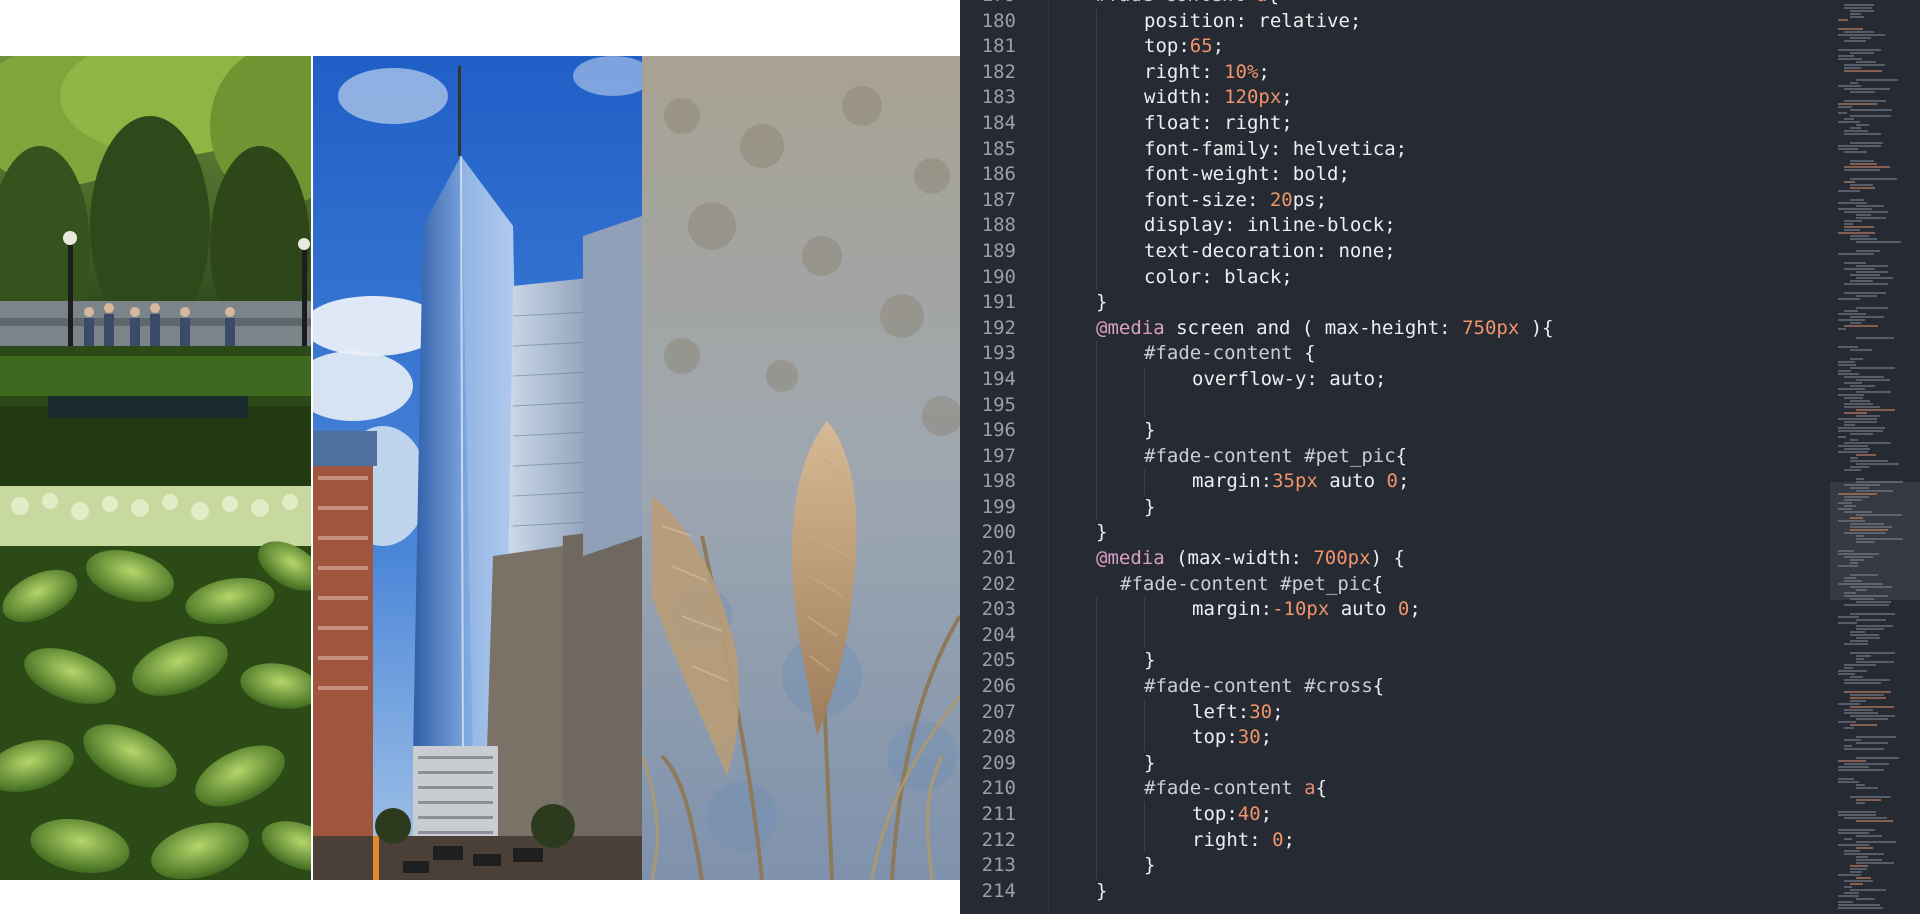 This screenshot has width=1920, height=914. Describe the element at coordinates (1218, 276) in the screenshot. I see `code-token: color: black;` at that location.